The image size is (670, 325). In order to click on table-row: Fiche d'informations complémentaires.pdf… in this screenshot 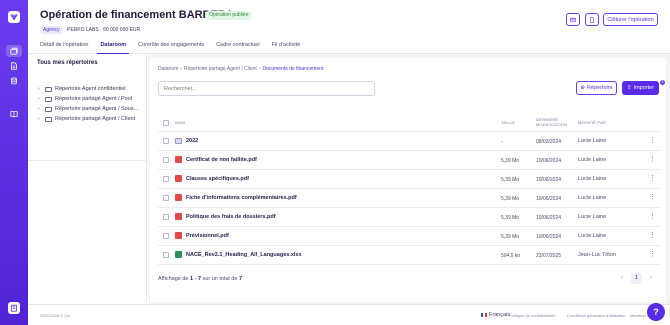, I will do `click(409, 198)`.